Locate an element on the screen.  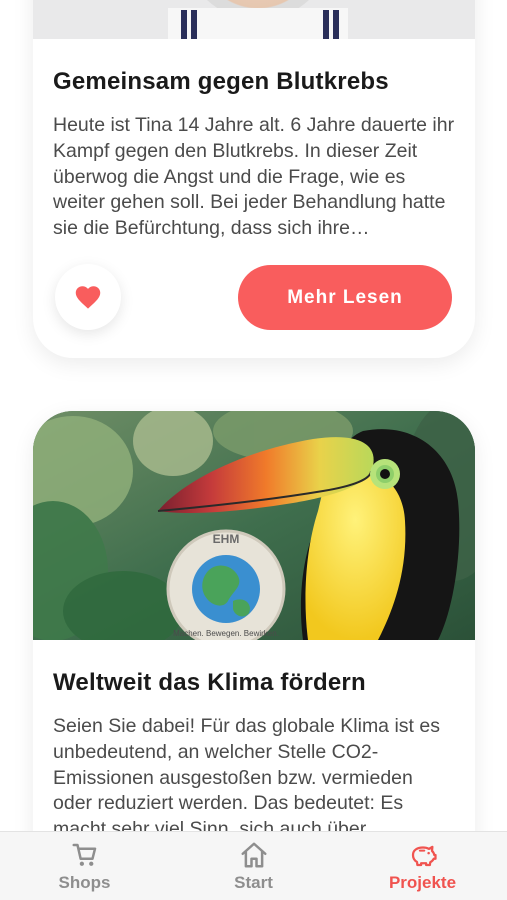
tab-shops: Shops is located at coordinates (84, 866).